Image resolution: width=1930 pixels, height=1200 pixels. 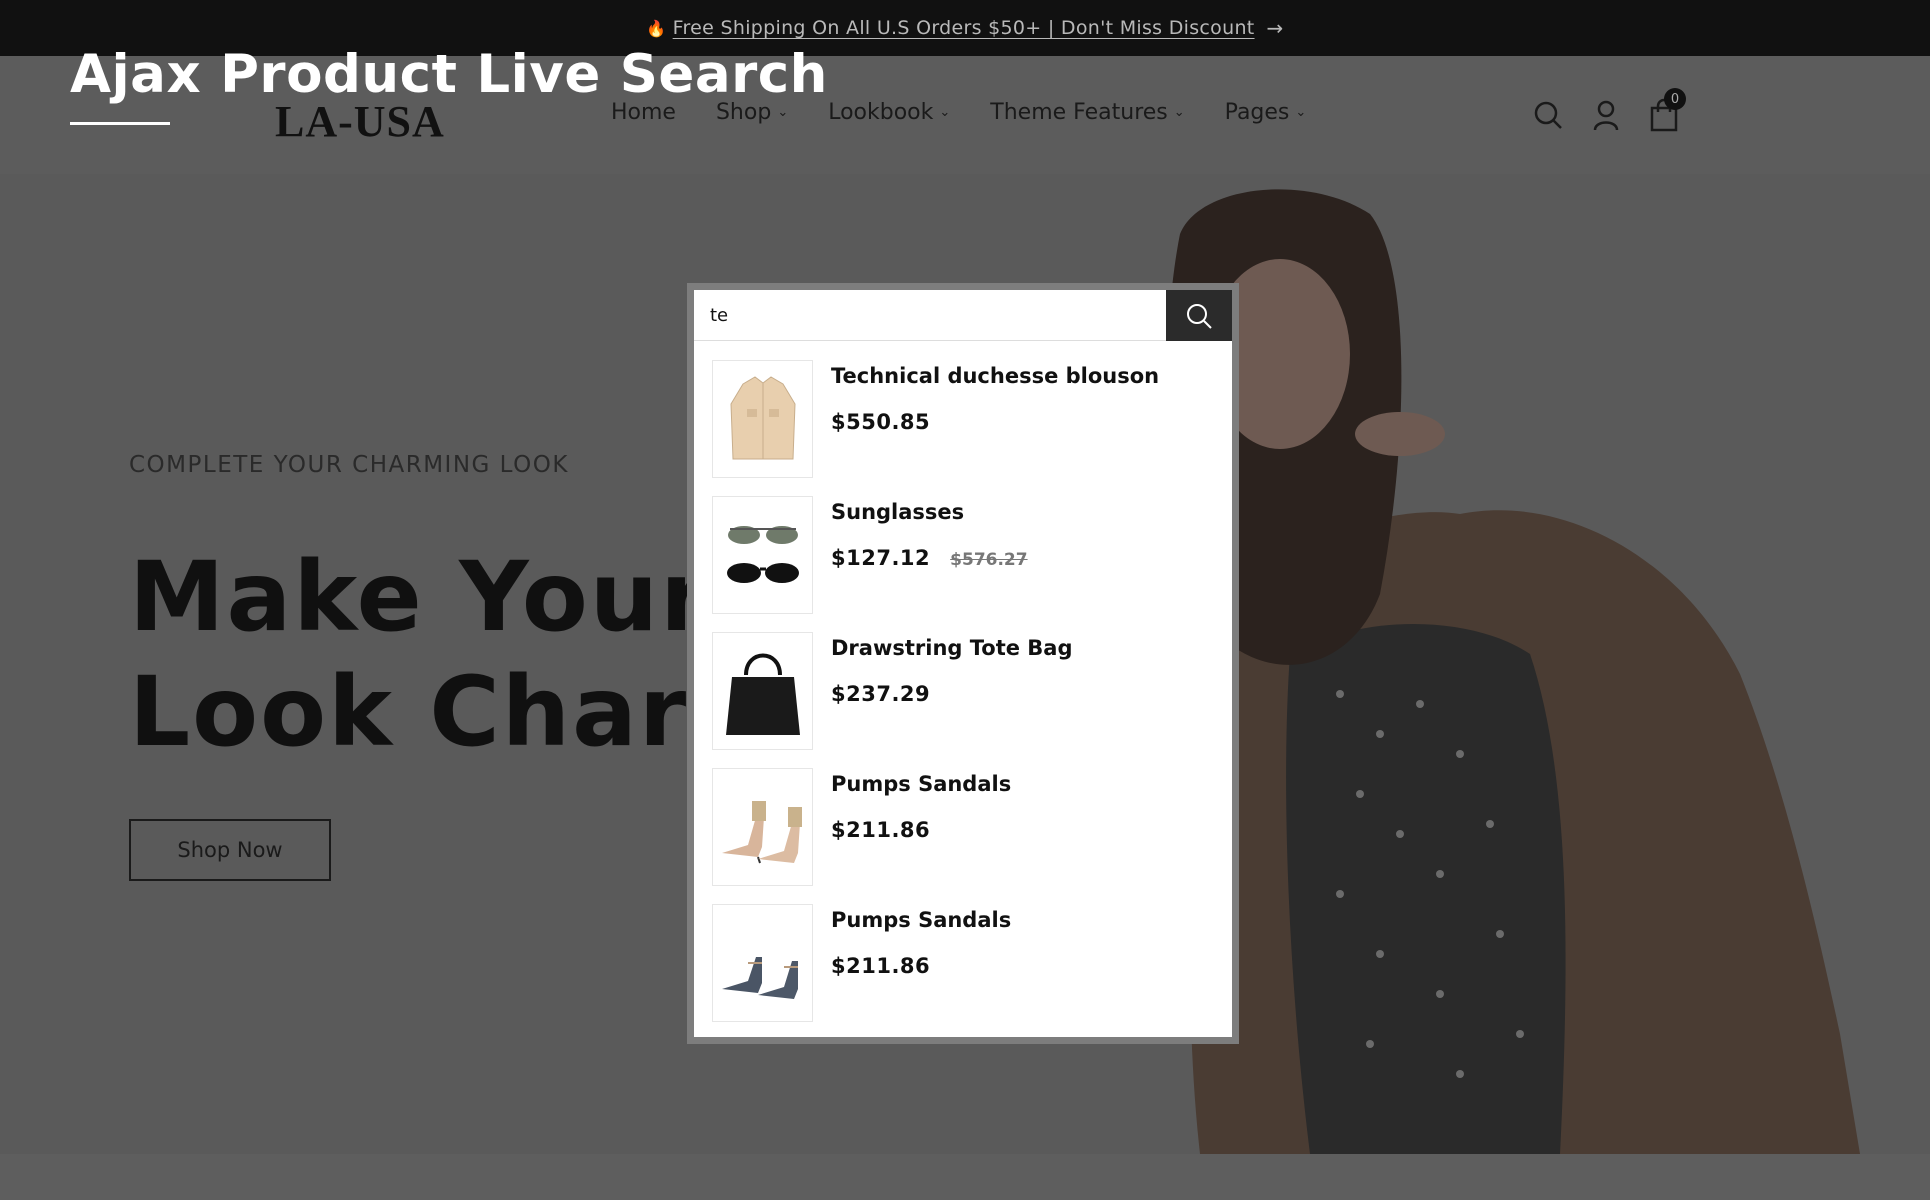 What do you see at coordinates (1675, 99) in the screenshot?
I see `cart-count-badge: 0` at bounding box center [1675, 99].